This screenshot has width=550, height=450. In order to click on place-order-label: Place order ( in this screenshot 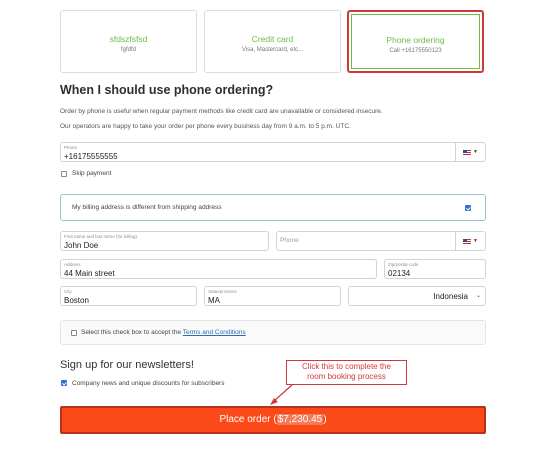, I will do `click(248, 419)`.